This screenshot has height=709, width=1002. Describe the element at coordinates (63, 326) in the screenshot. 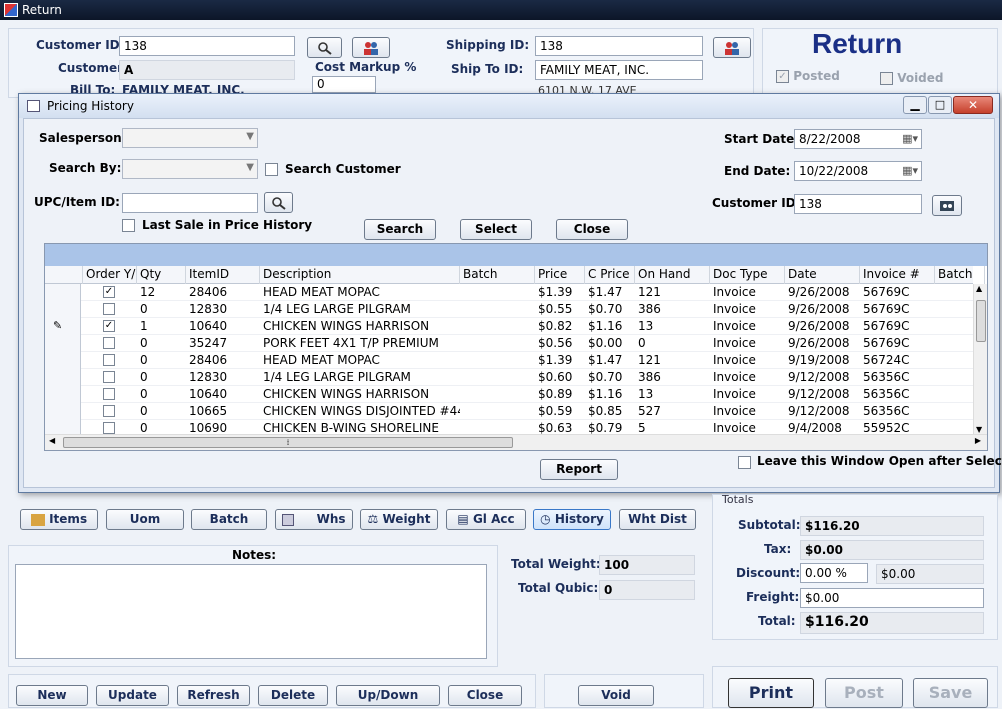

I see `row-header-edit-icon: ✎` at that location.